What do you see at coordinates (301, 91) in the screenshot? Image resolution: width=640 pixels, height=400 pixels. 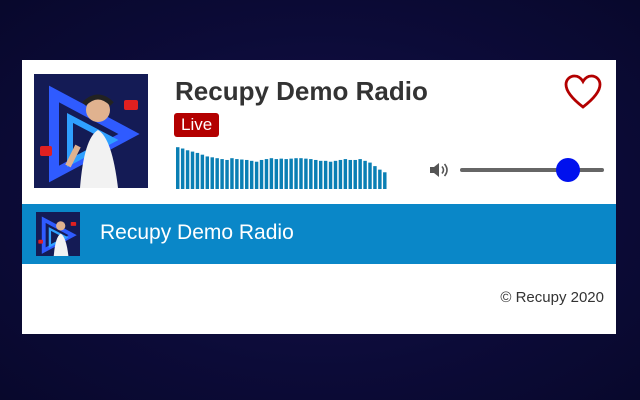 I see `station-title: Recupy Demo Radio` at bounding box center [301, 91].